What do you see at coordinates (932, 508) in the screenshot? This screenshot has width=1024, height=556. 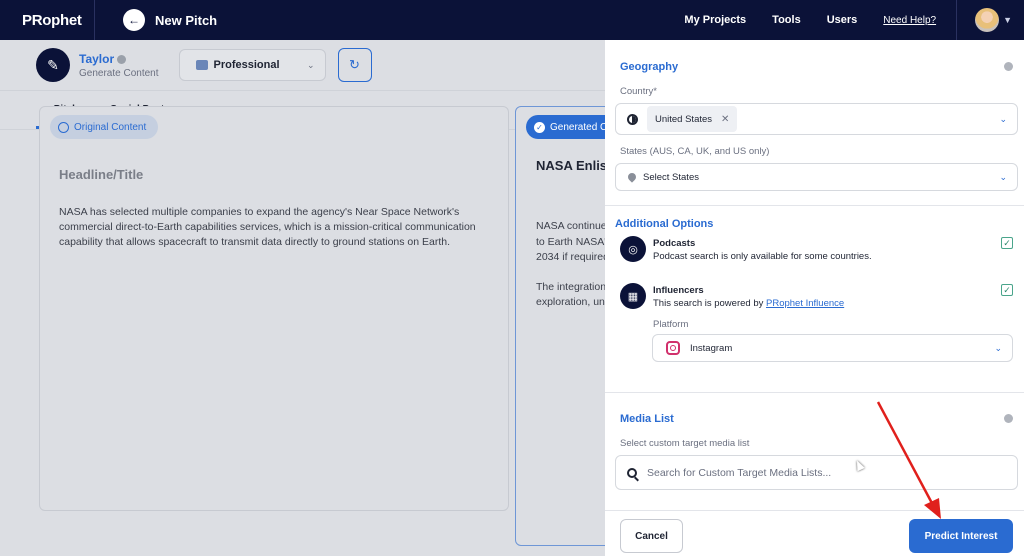 I see `arrow-head` at bounding box center [932, 508].